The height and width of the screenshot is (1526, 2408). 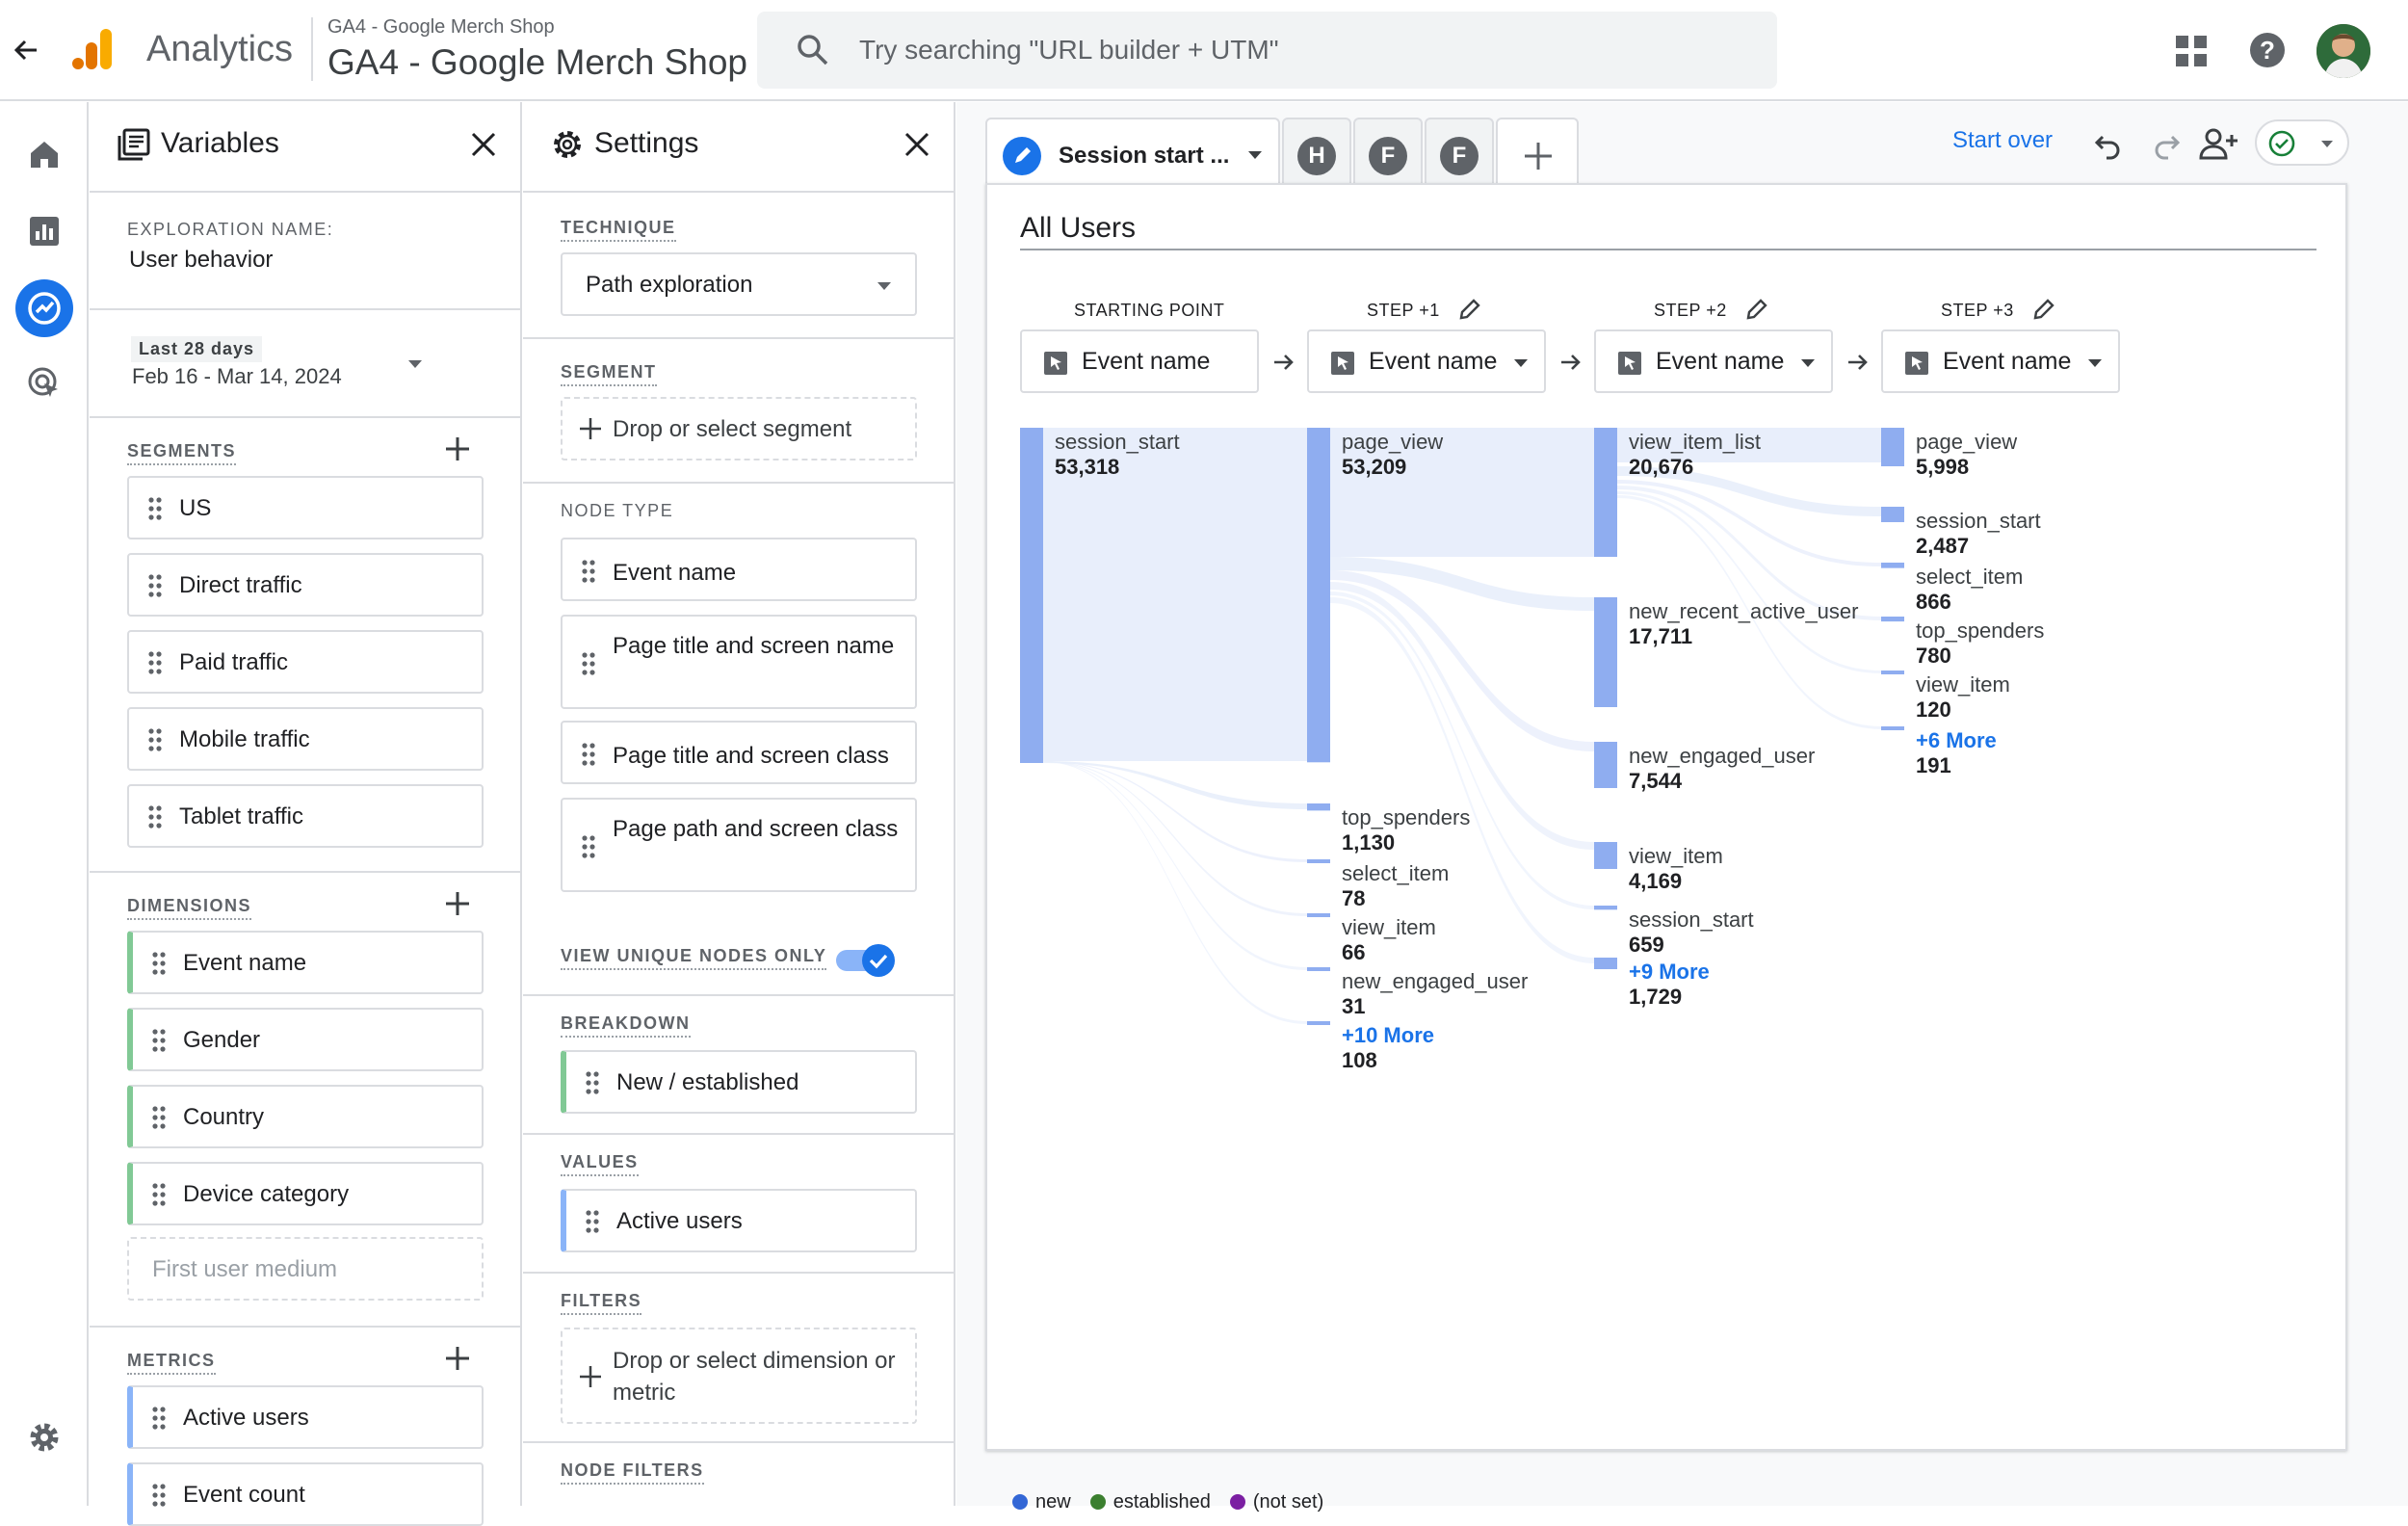 I want to click on more-nodes-link: +10 More, so click(x=1388, y=1035).